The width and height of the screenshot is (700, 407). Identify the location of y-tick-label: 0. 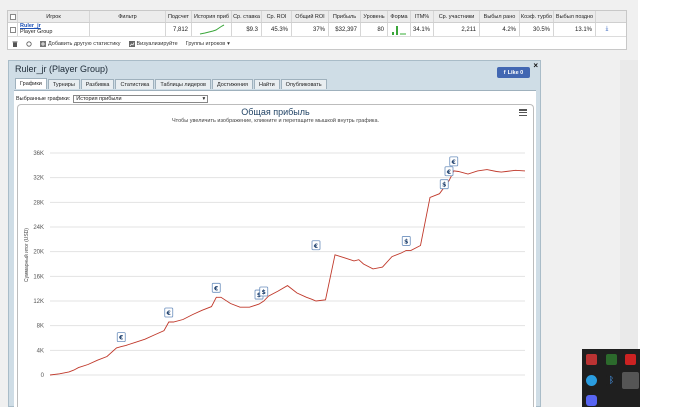
(43, 376).